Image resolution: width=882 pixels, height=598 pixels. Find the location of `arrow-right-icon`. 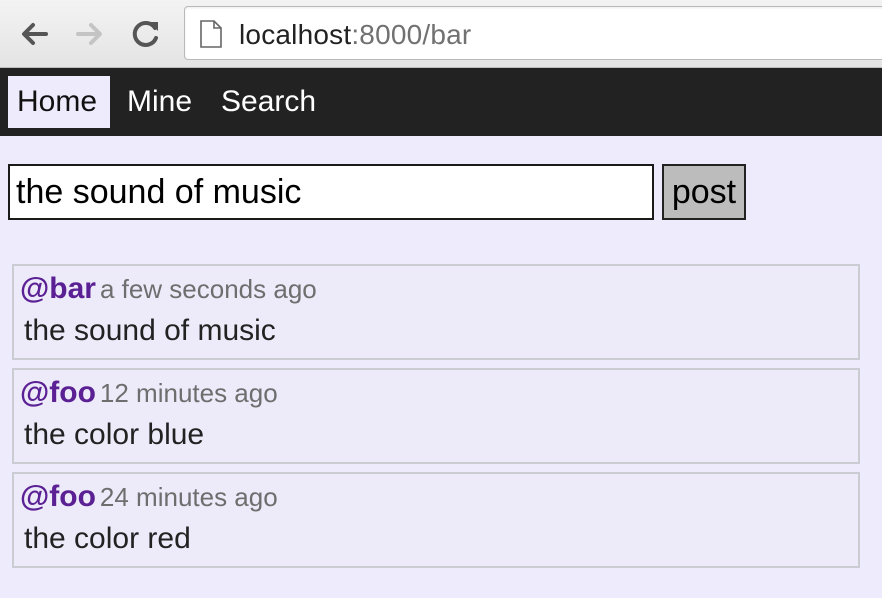

arrow-right-icon is located at coordinates (89, 34).